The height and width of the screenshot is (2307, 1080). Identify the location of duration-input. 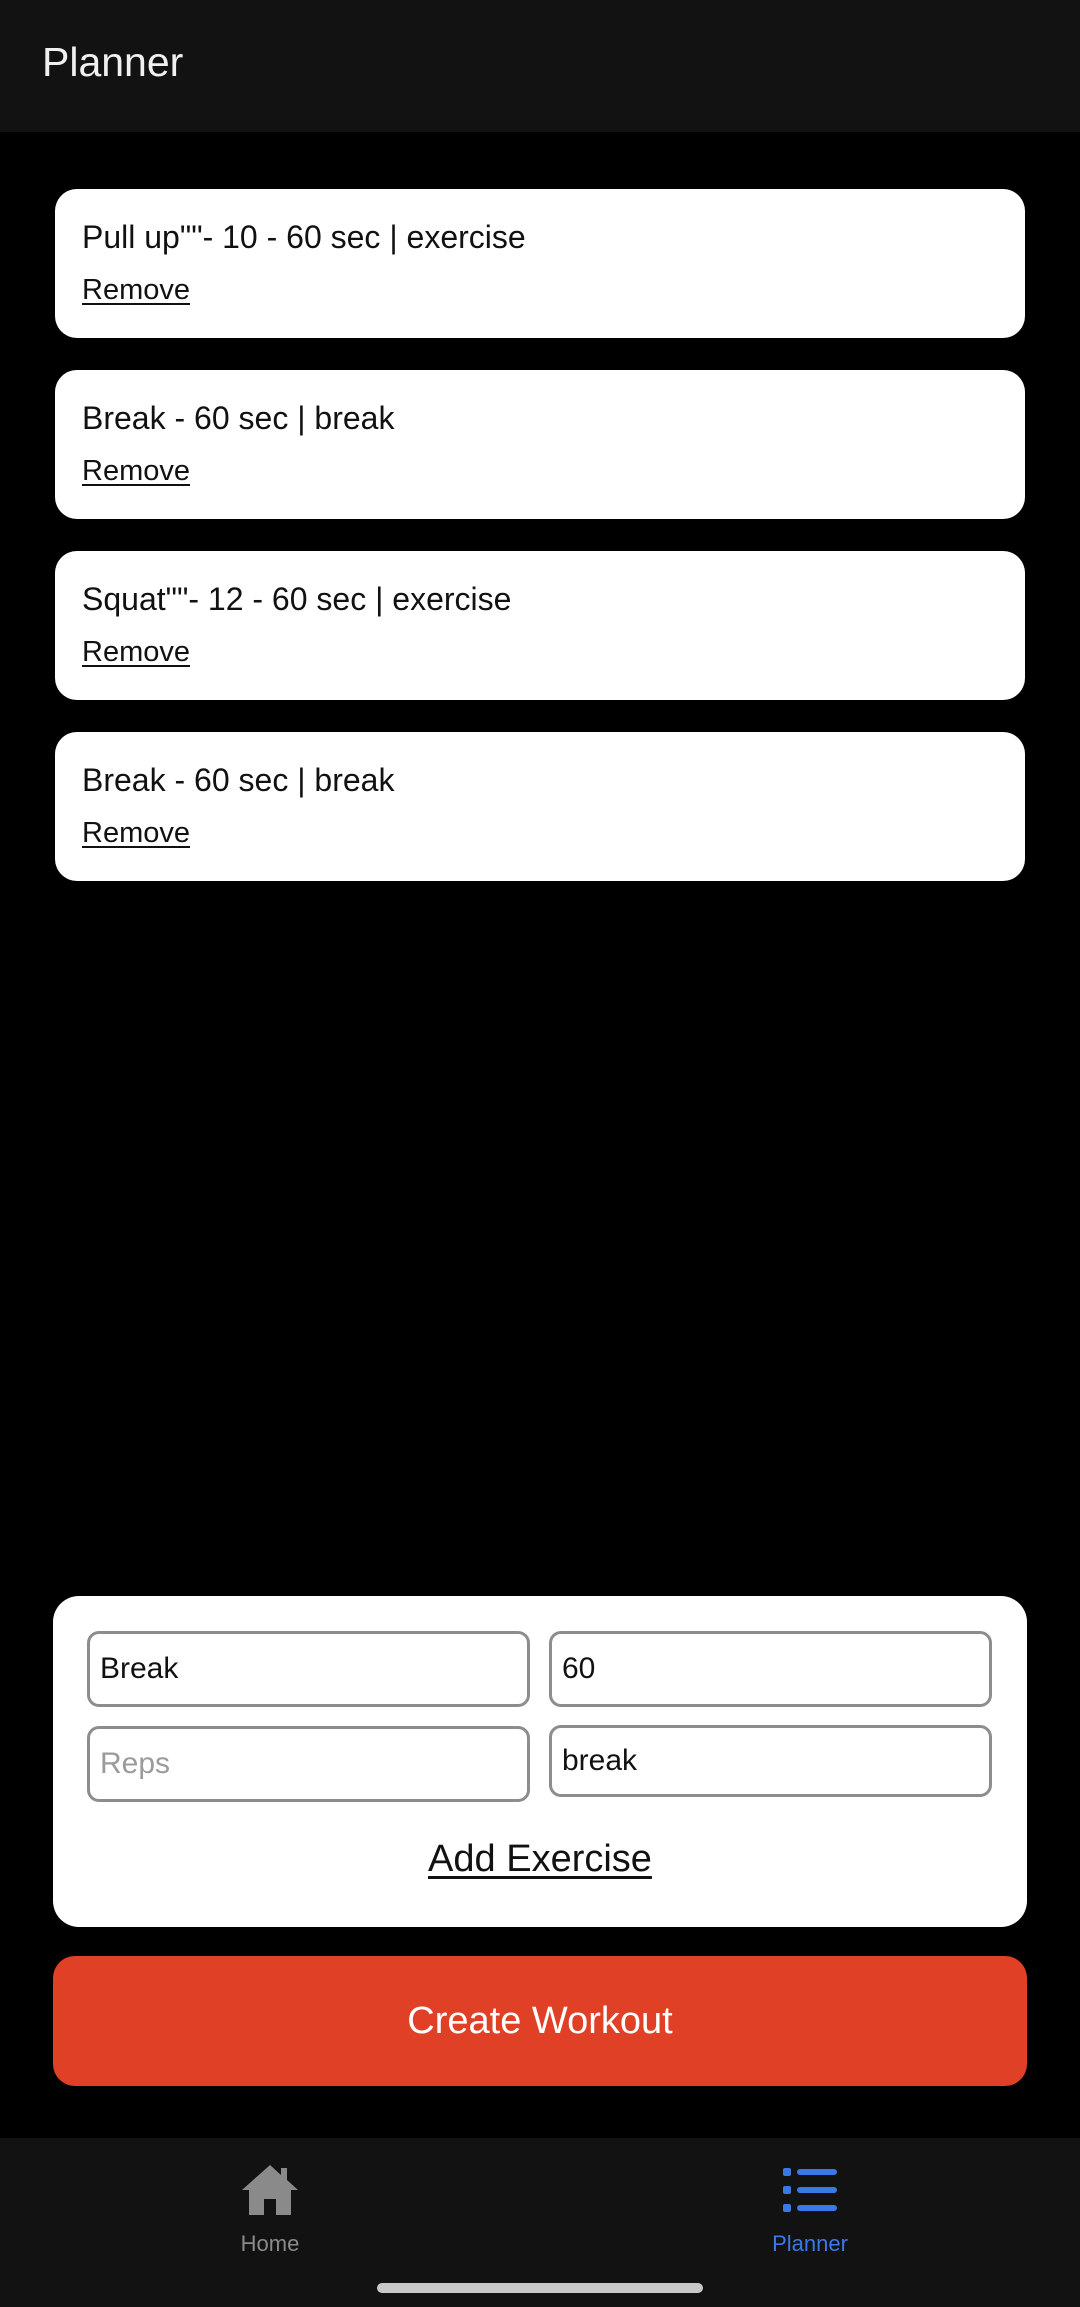
(770, 1669).